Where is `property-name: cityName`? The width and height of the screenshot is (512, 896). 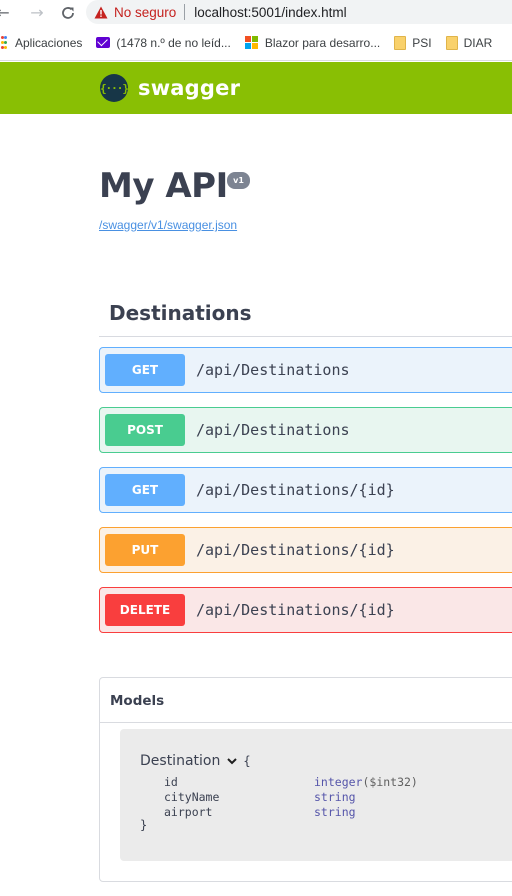
property-name: cityName is located at coordinates (192, 797).